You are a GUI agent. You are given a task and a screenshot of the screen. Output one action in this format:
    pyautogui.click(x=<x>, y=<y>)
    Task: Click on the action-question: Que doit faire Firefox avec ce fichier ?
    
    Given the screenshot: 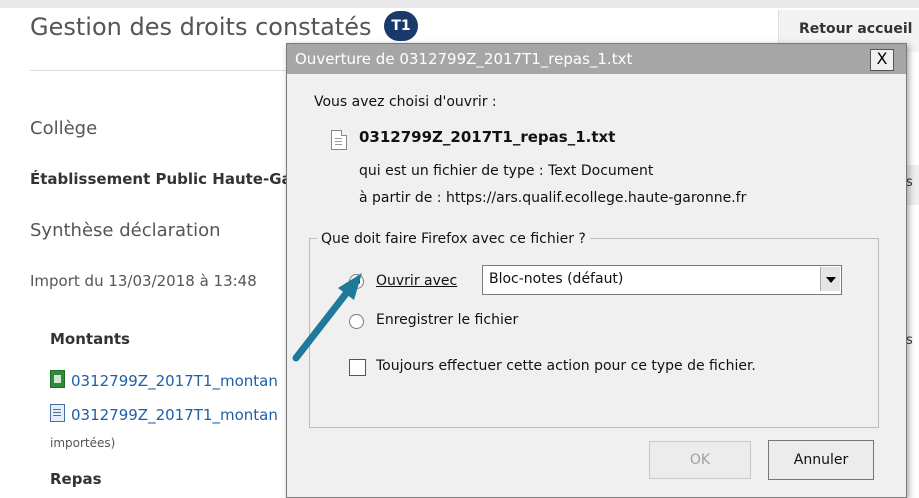 What is the action you would take?
    pyautogui.click(x=453, y=239)
    